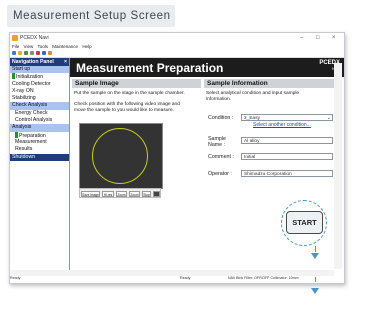 The image size is (368, 310). I want to click on hires-button: Hi-res, so click(108, 193).